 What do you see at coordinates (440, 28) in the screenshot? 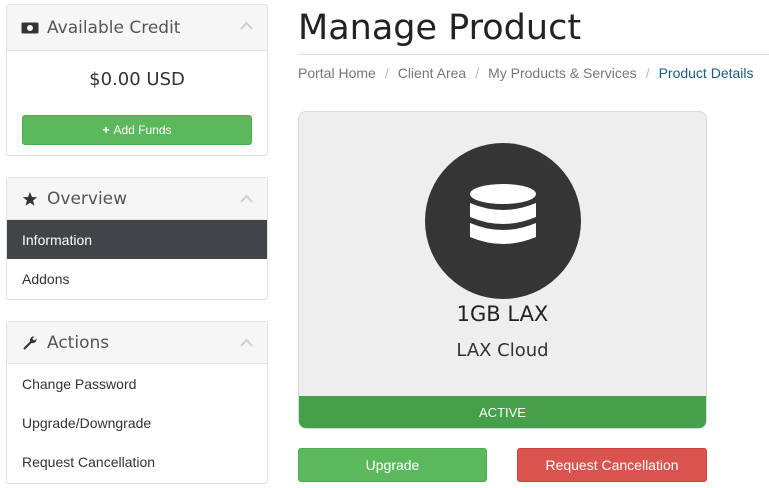
I see `page-title: Manage Product` at bounding box center [440, 28].